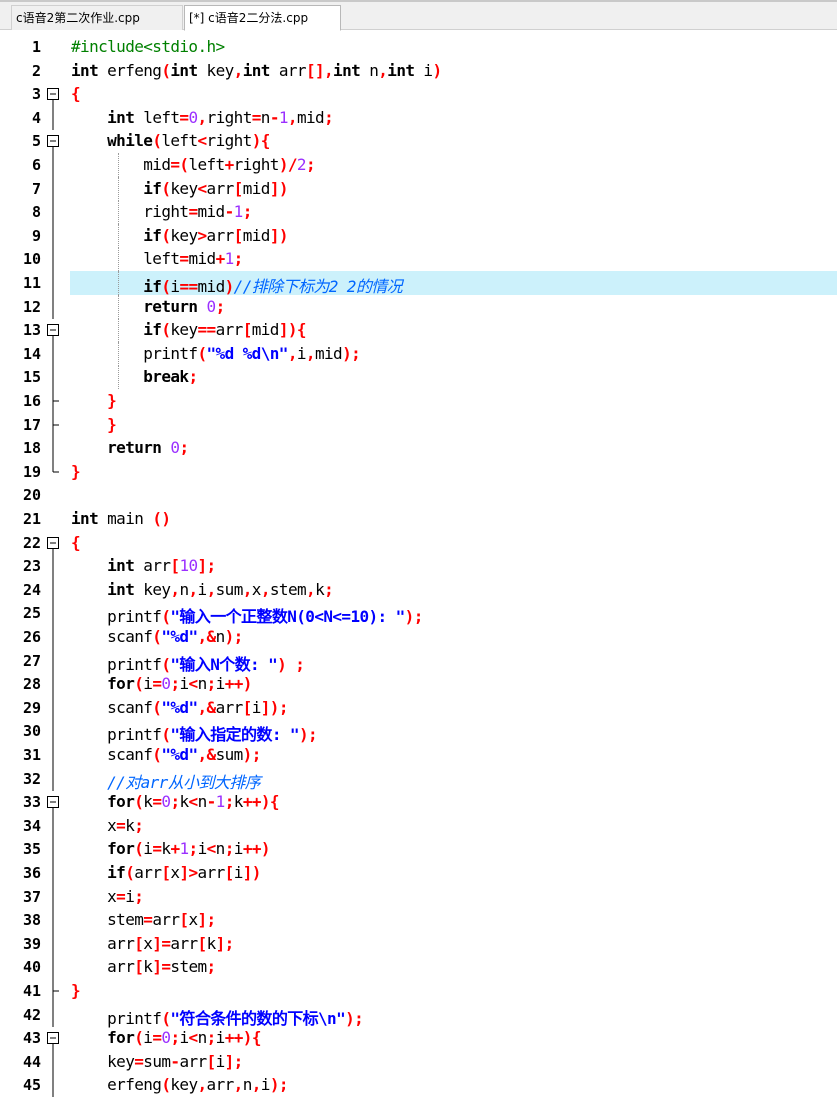  Describe the element at coordinates (418, 188) in the screenshot. I see `code-line: 7 if(key<arr[mid])` at that location.